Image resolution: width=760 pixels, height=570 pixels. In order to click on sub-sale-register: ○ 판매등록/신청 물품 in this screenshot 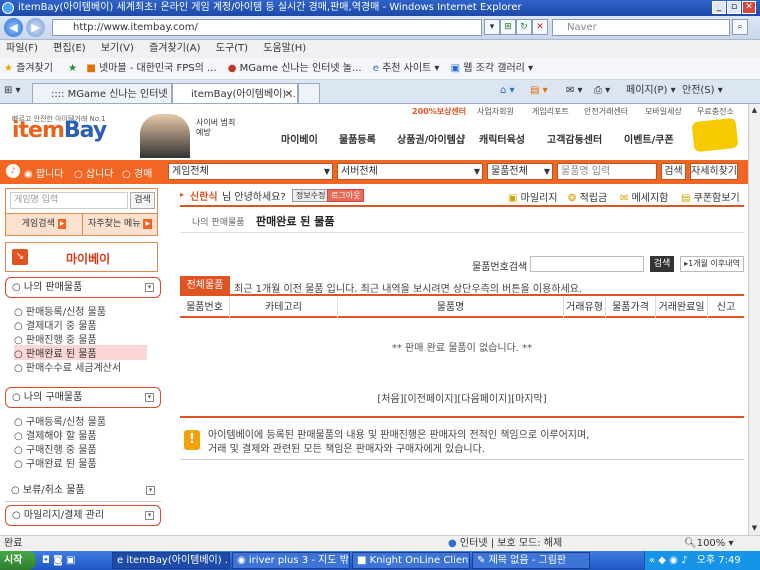, I will do `click(60, 310)`.